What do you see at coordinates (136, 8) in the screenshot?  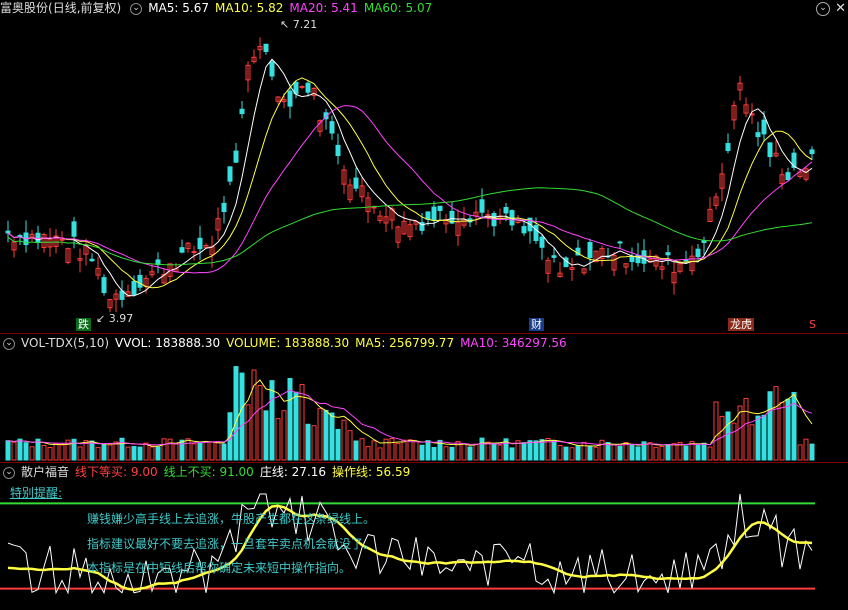 I see `indicator-toggle-icon: ⌄` at bounding box center [136, 8].